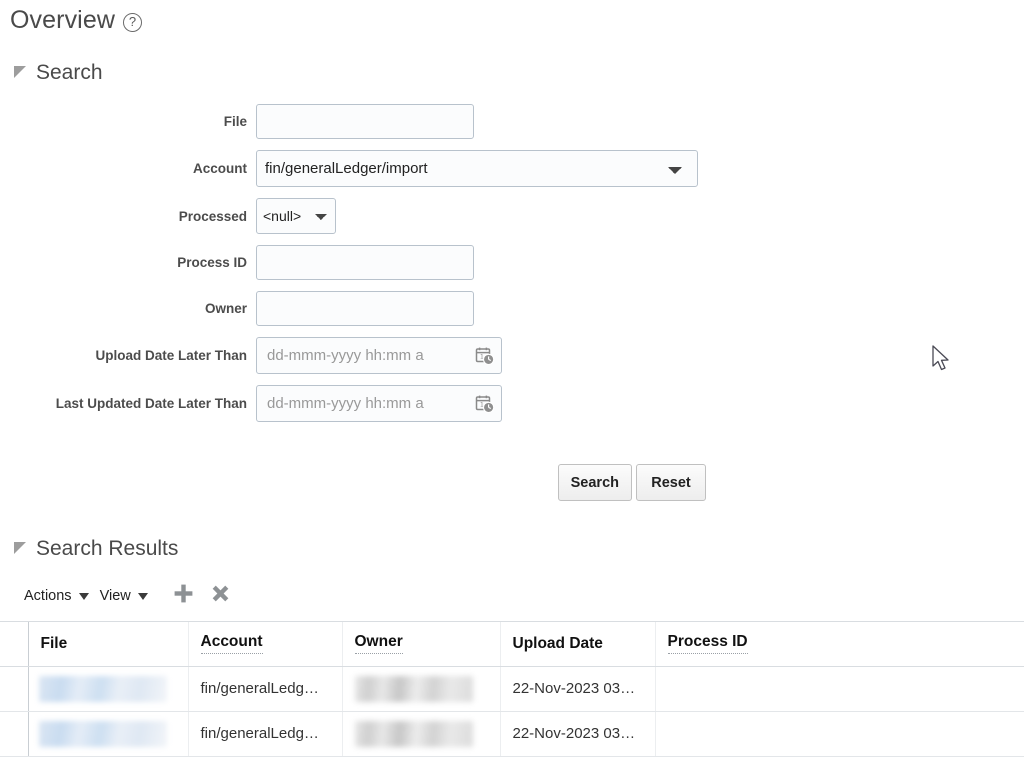 The image size is (1024, 760). Describe the element at coordinates (220, 596) in the screenshot. I see `cross-icon` at that location.